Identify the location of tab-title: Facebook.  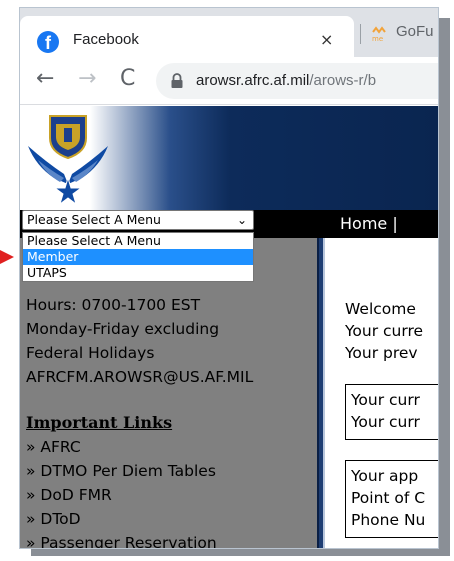
(106, 39).